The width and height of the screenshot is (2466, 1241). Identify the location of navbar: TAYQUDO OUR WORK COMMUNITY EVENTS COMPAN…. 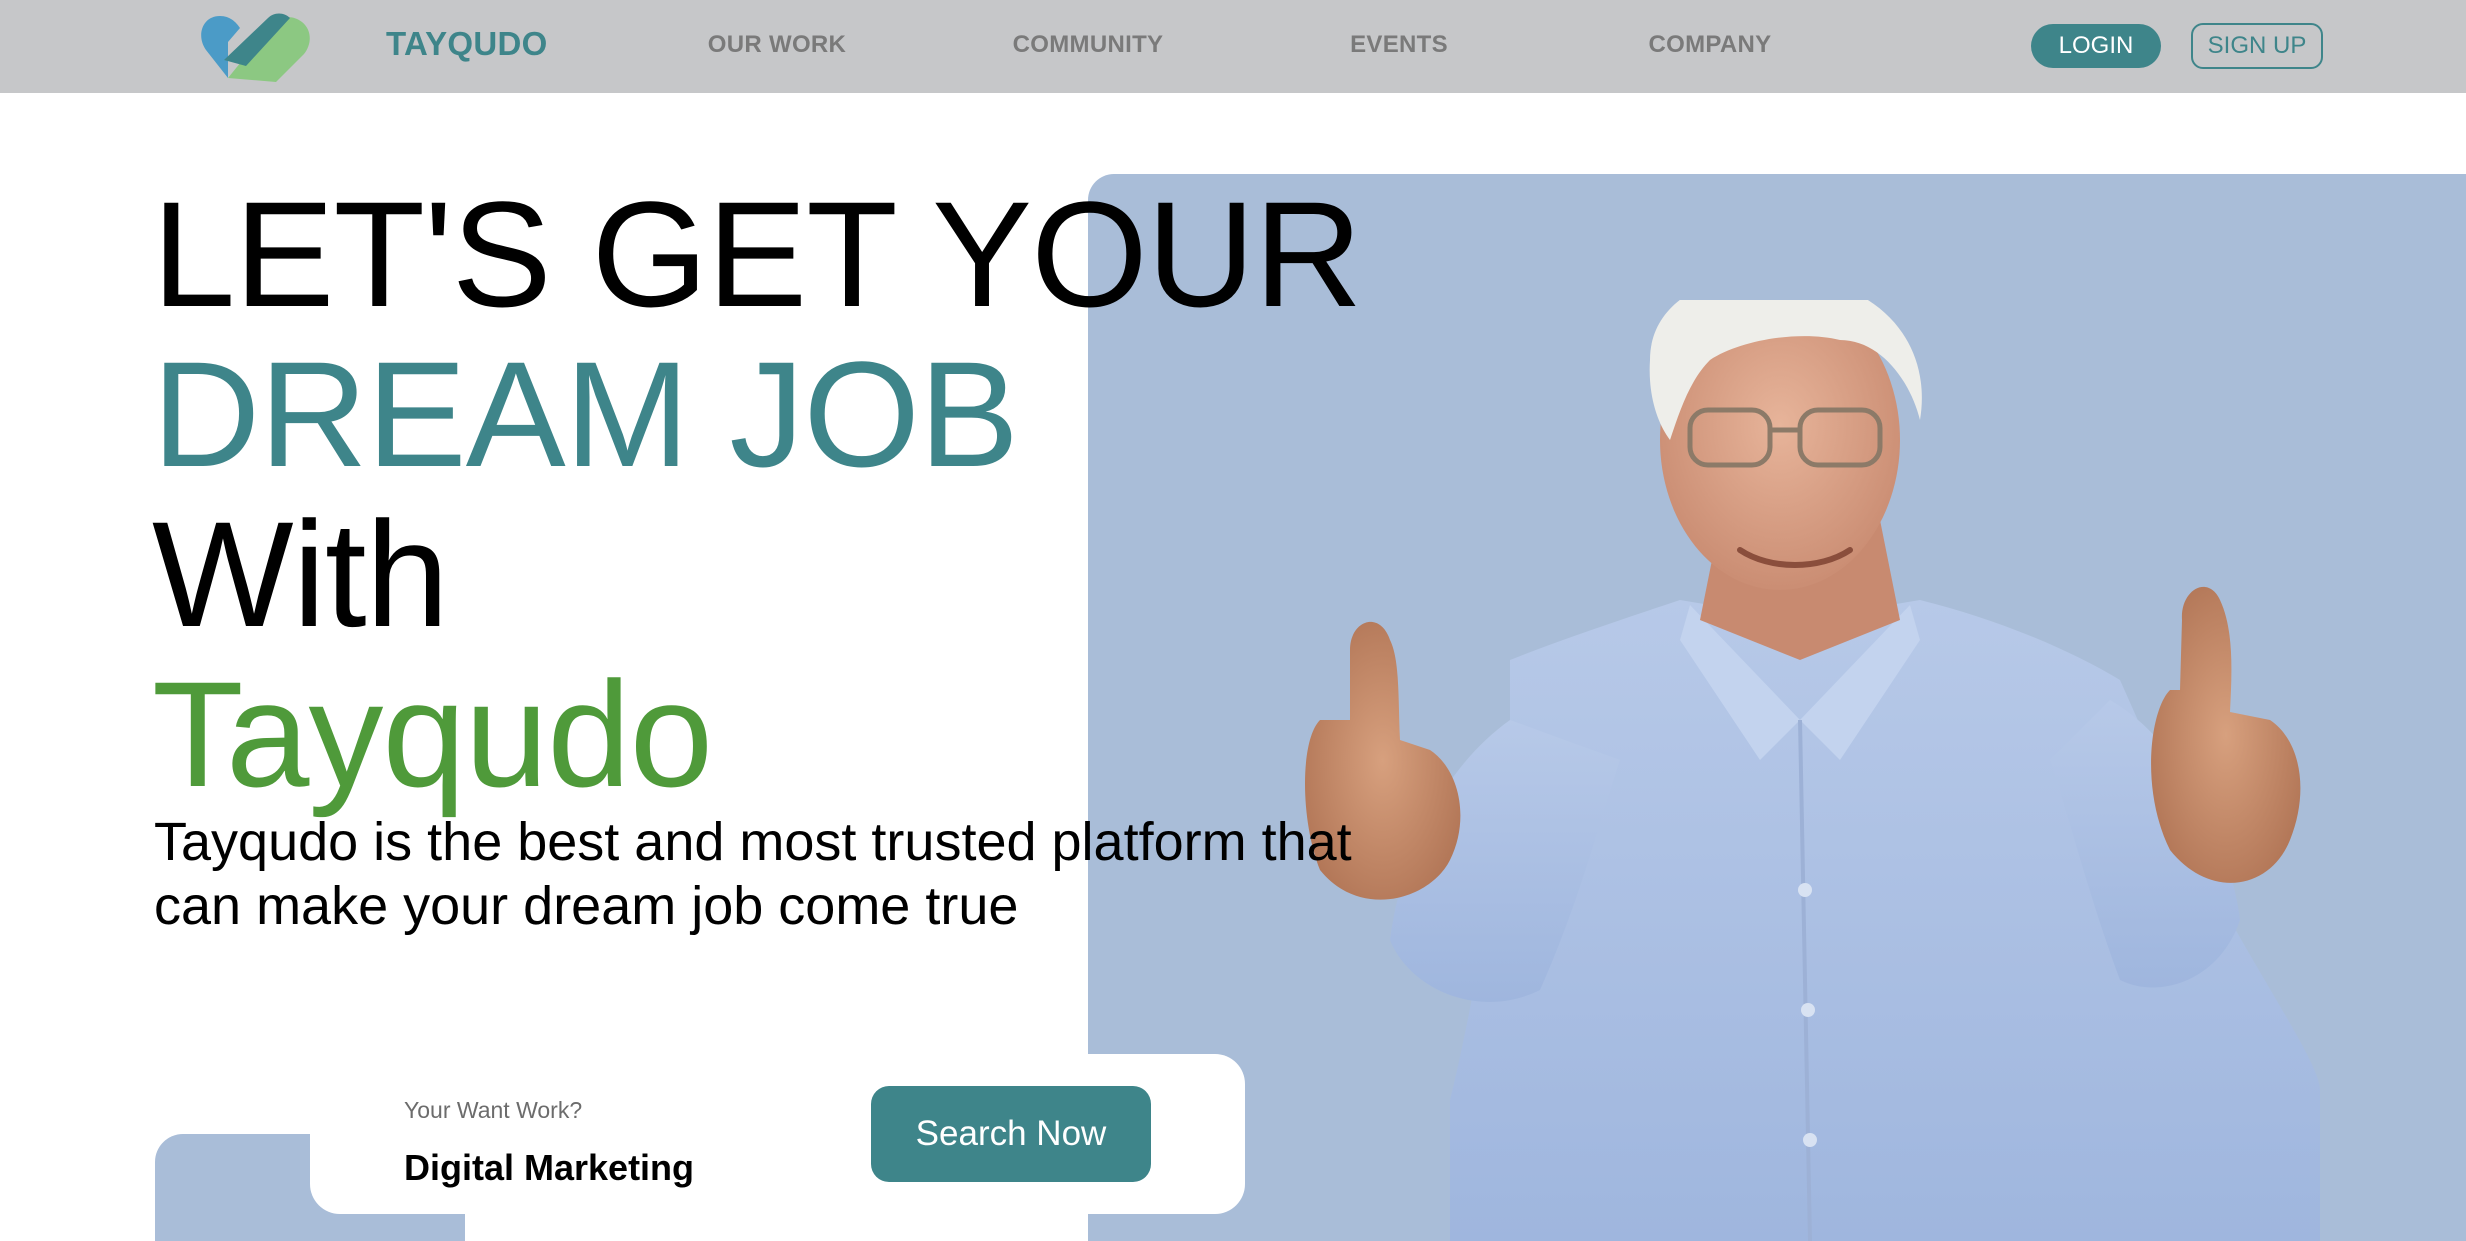
(1233, 46).